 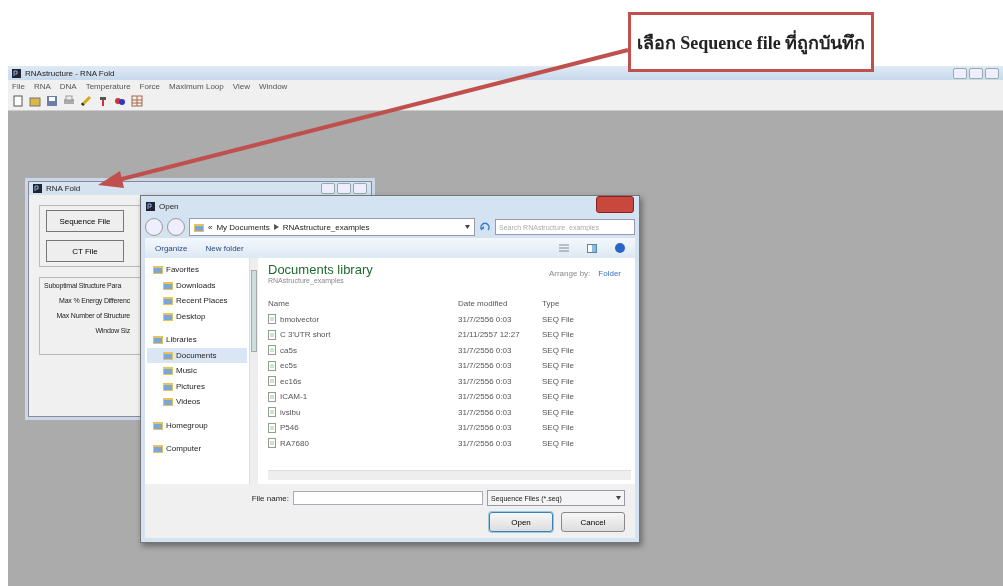 What do you see at coordinates (243, 227) in the screenshot?
I see `breadcrumb-item: My Documents` at bounding box center [243, 227].